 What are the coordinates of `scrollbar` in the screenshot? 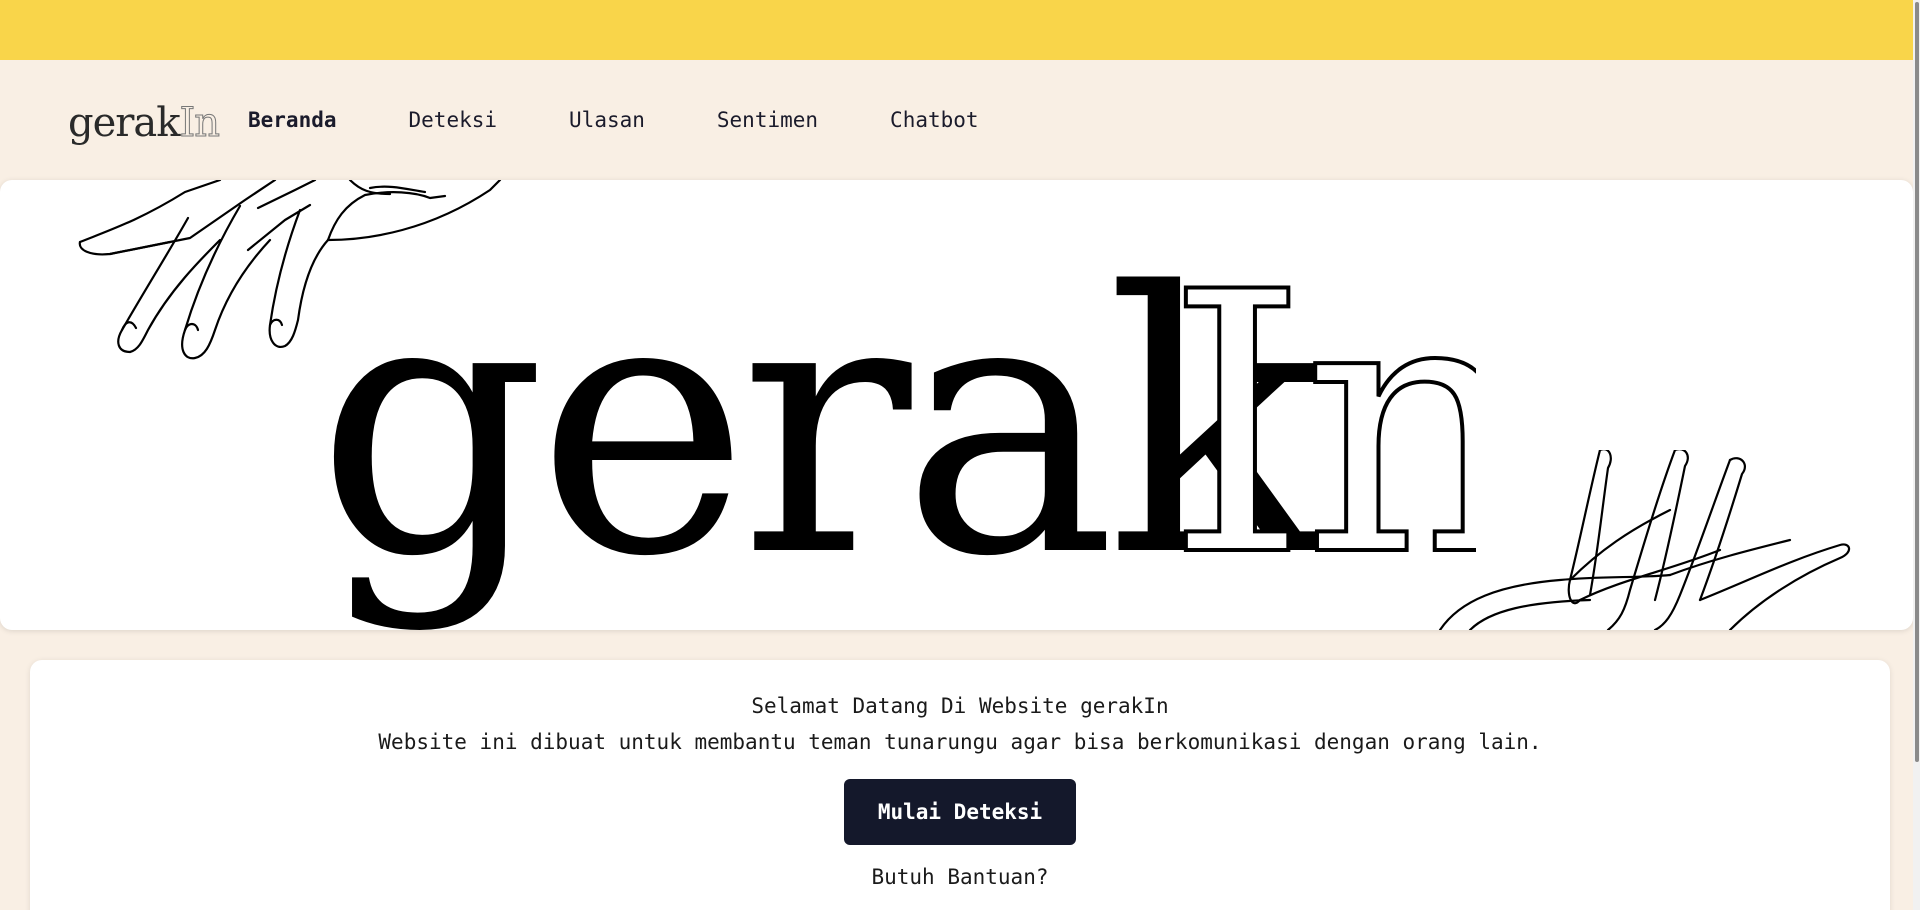 It's located at (1916, 455).